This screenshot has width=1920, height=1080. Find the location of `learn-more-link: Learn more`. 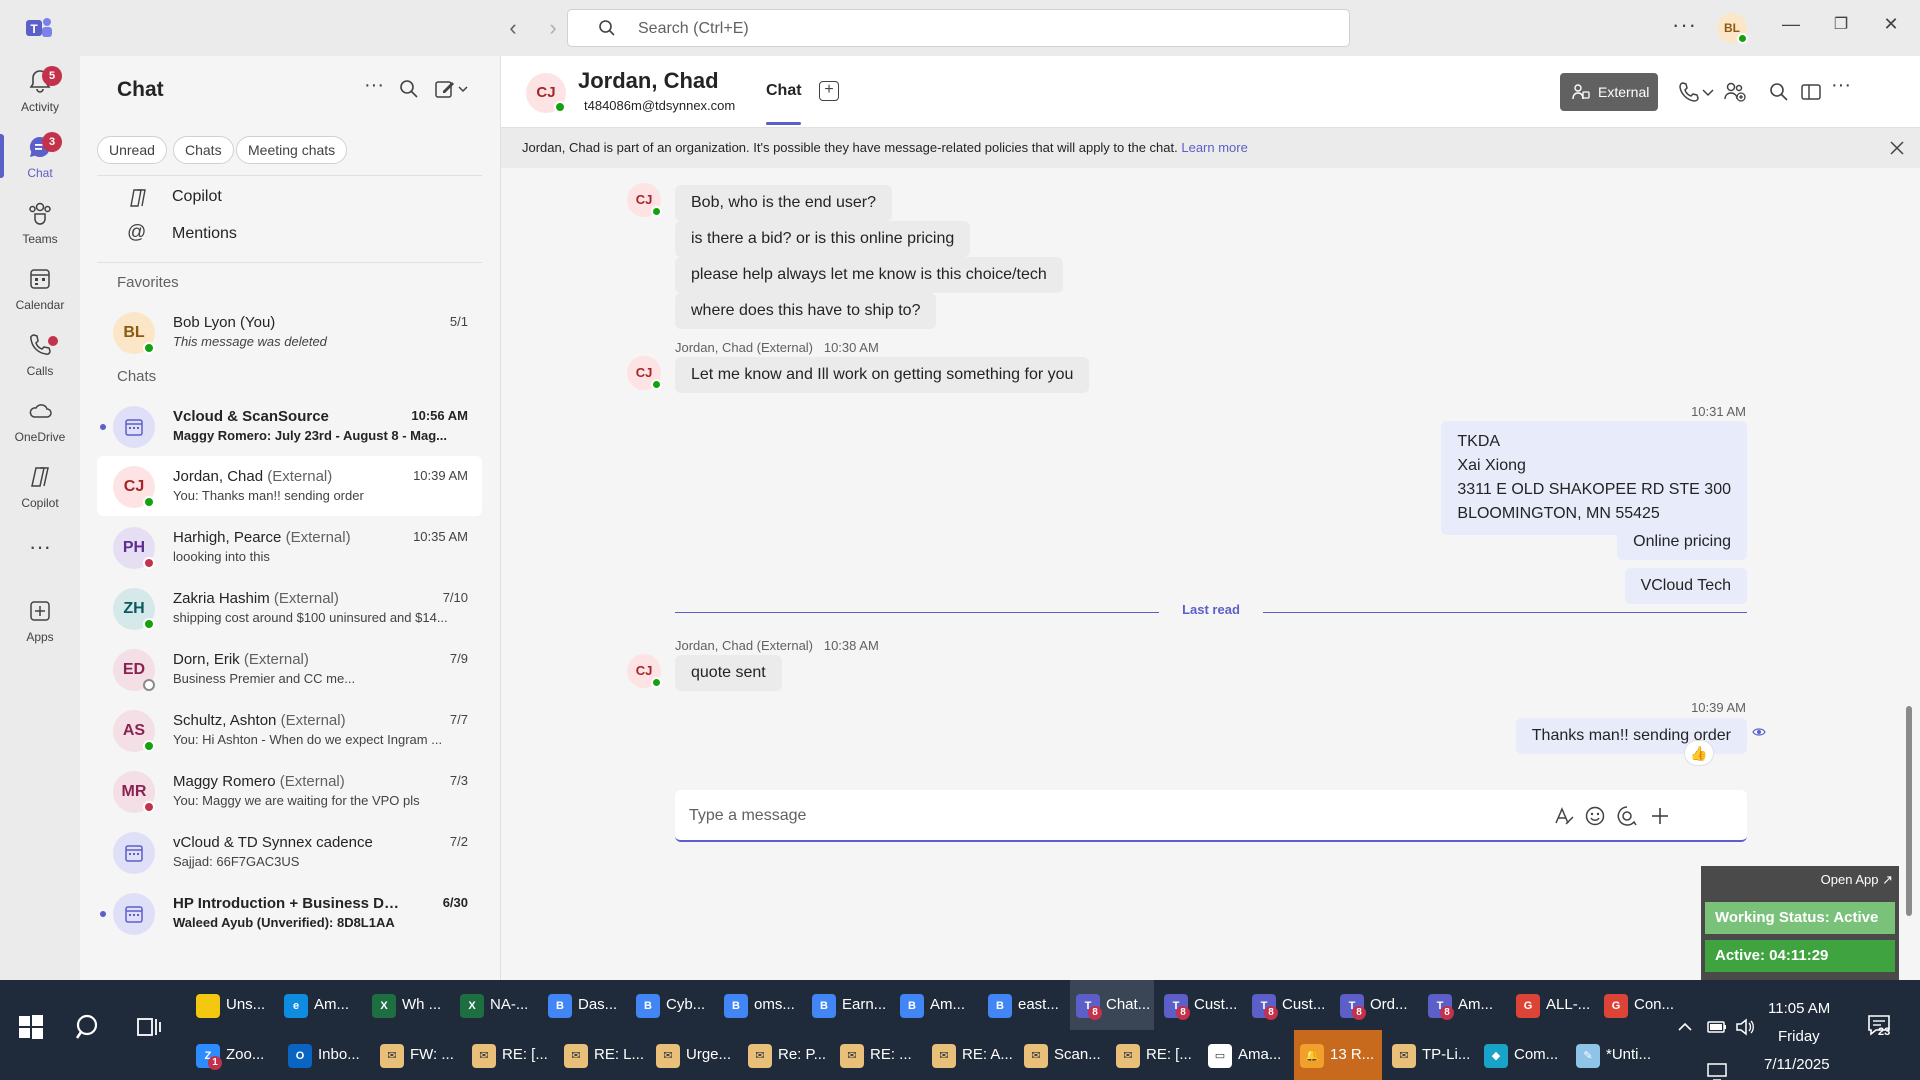

learn-more-link: Learn more is located at coordinates (1214, 147).